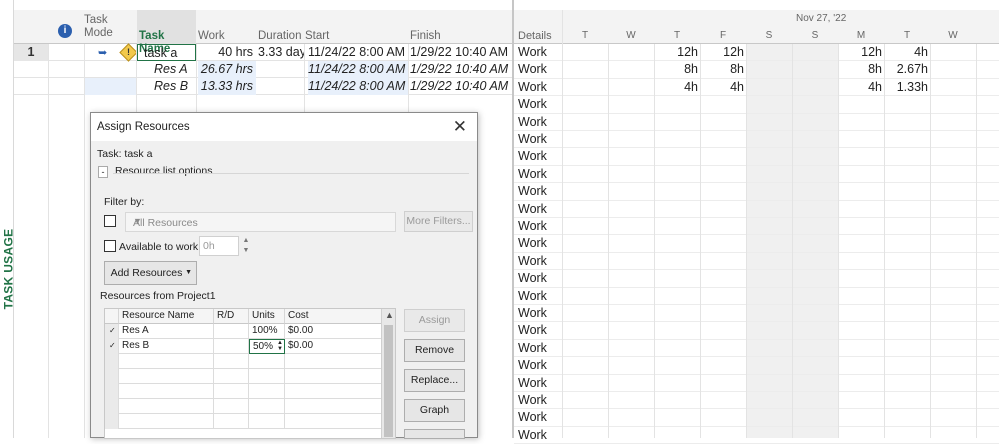 This screenshot has height=444, width=999. I want to click on header-start: Start, so click(356, 27).